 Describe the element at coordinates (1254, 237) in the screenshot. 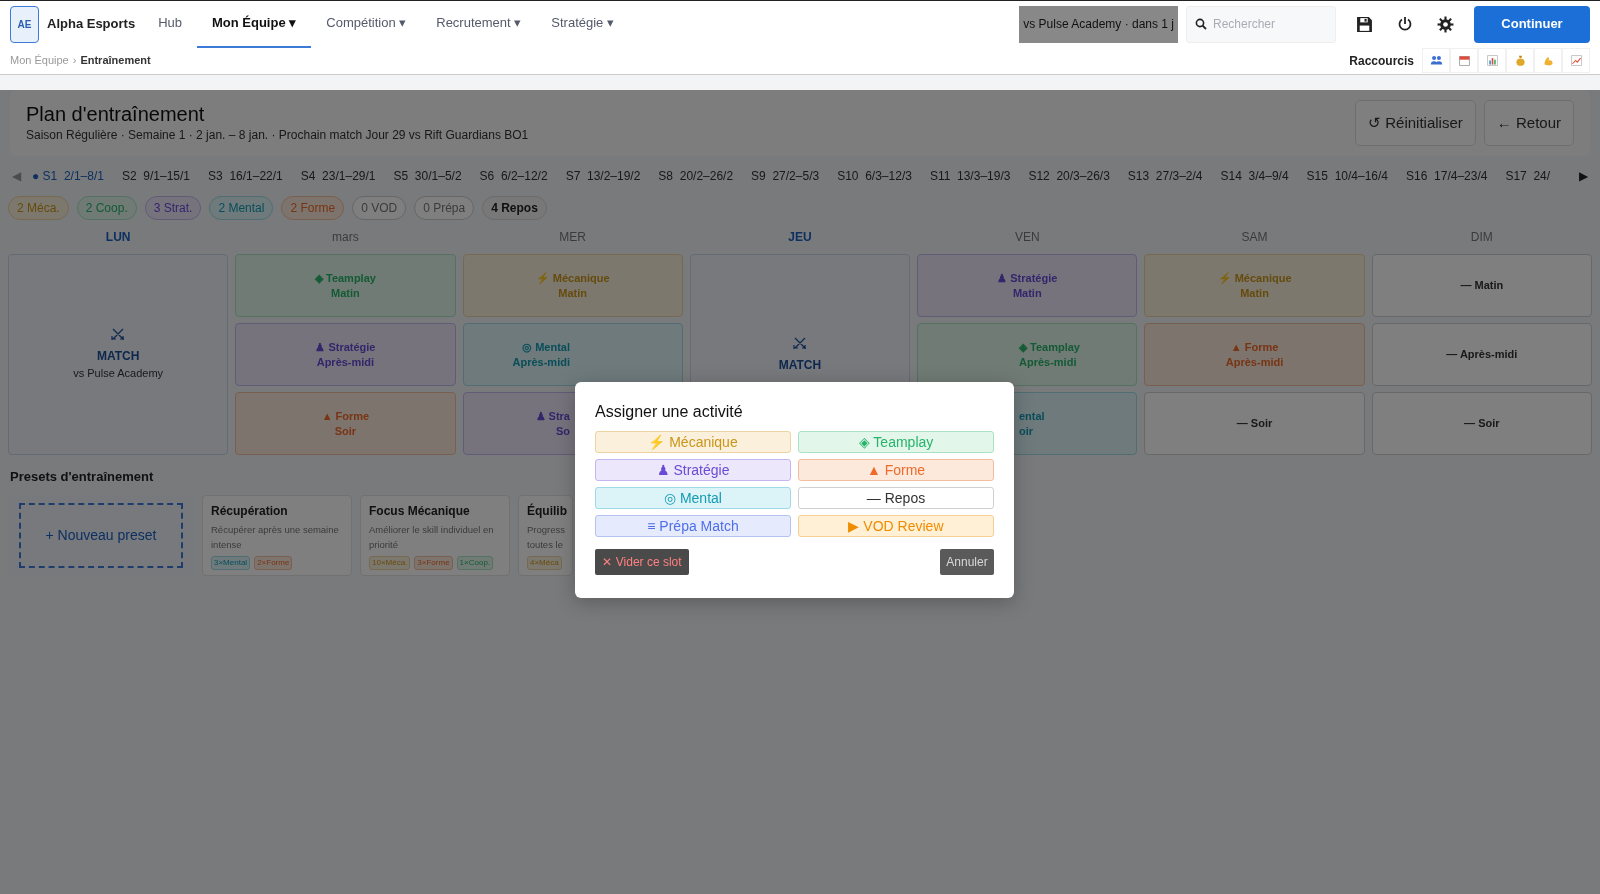

I see `day-header: SAM` at that location.